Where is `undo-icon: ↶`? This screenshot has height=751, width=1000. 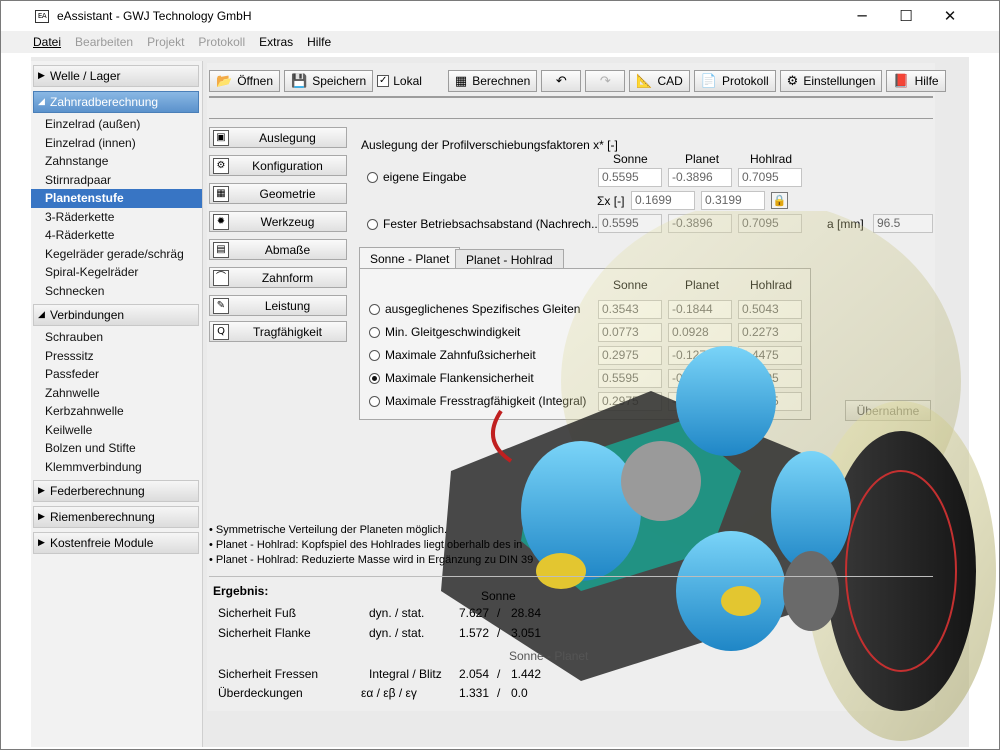 undo-icon: ↶ is located at coordinates (561, 81).